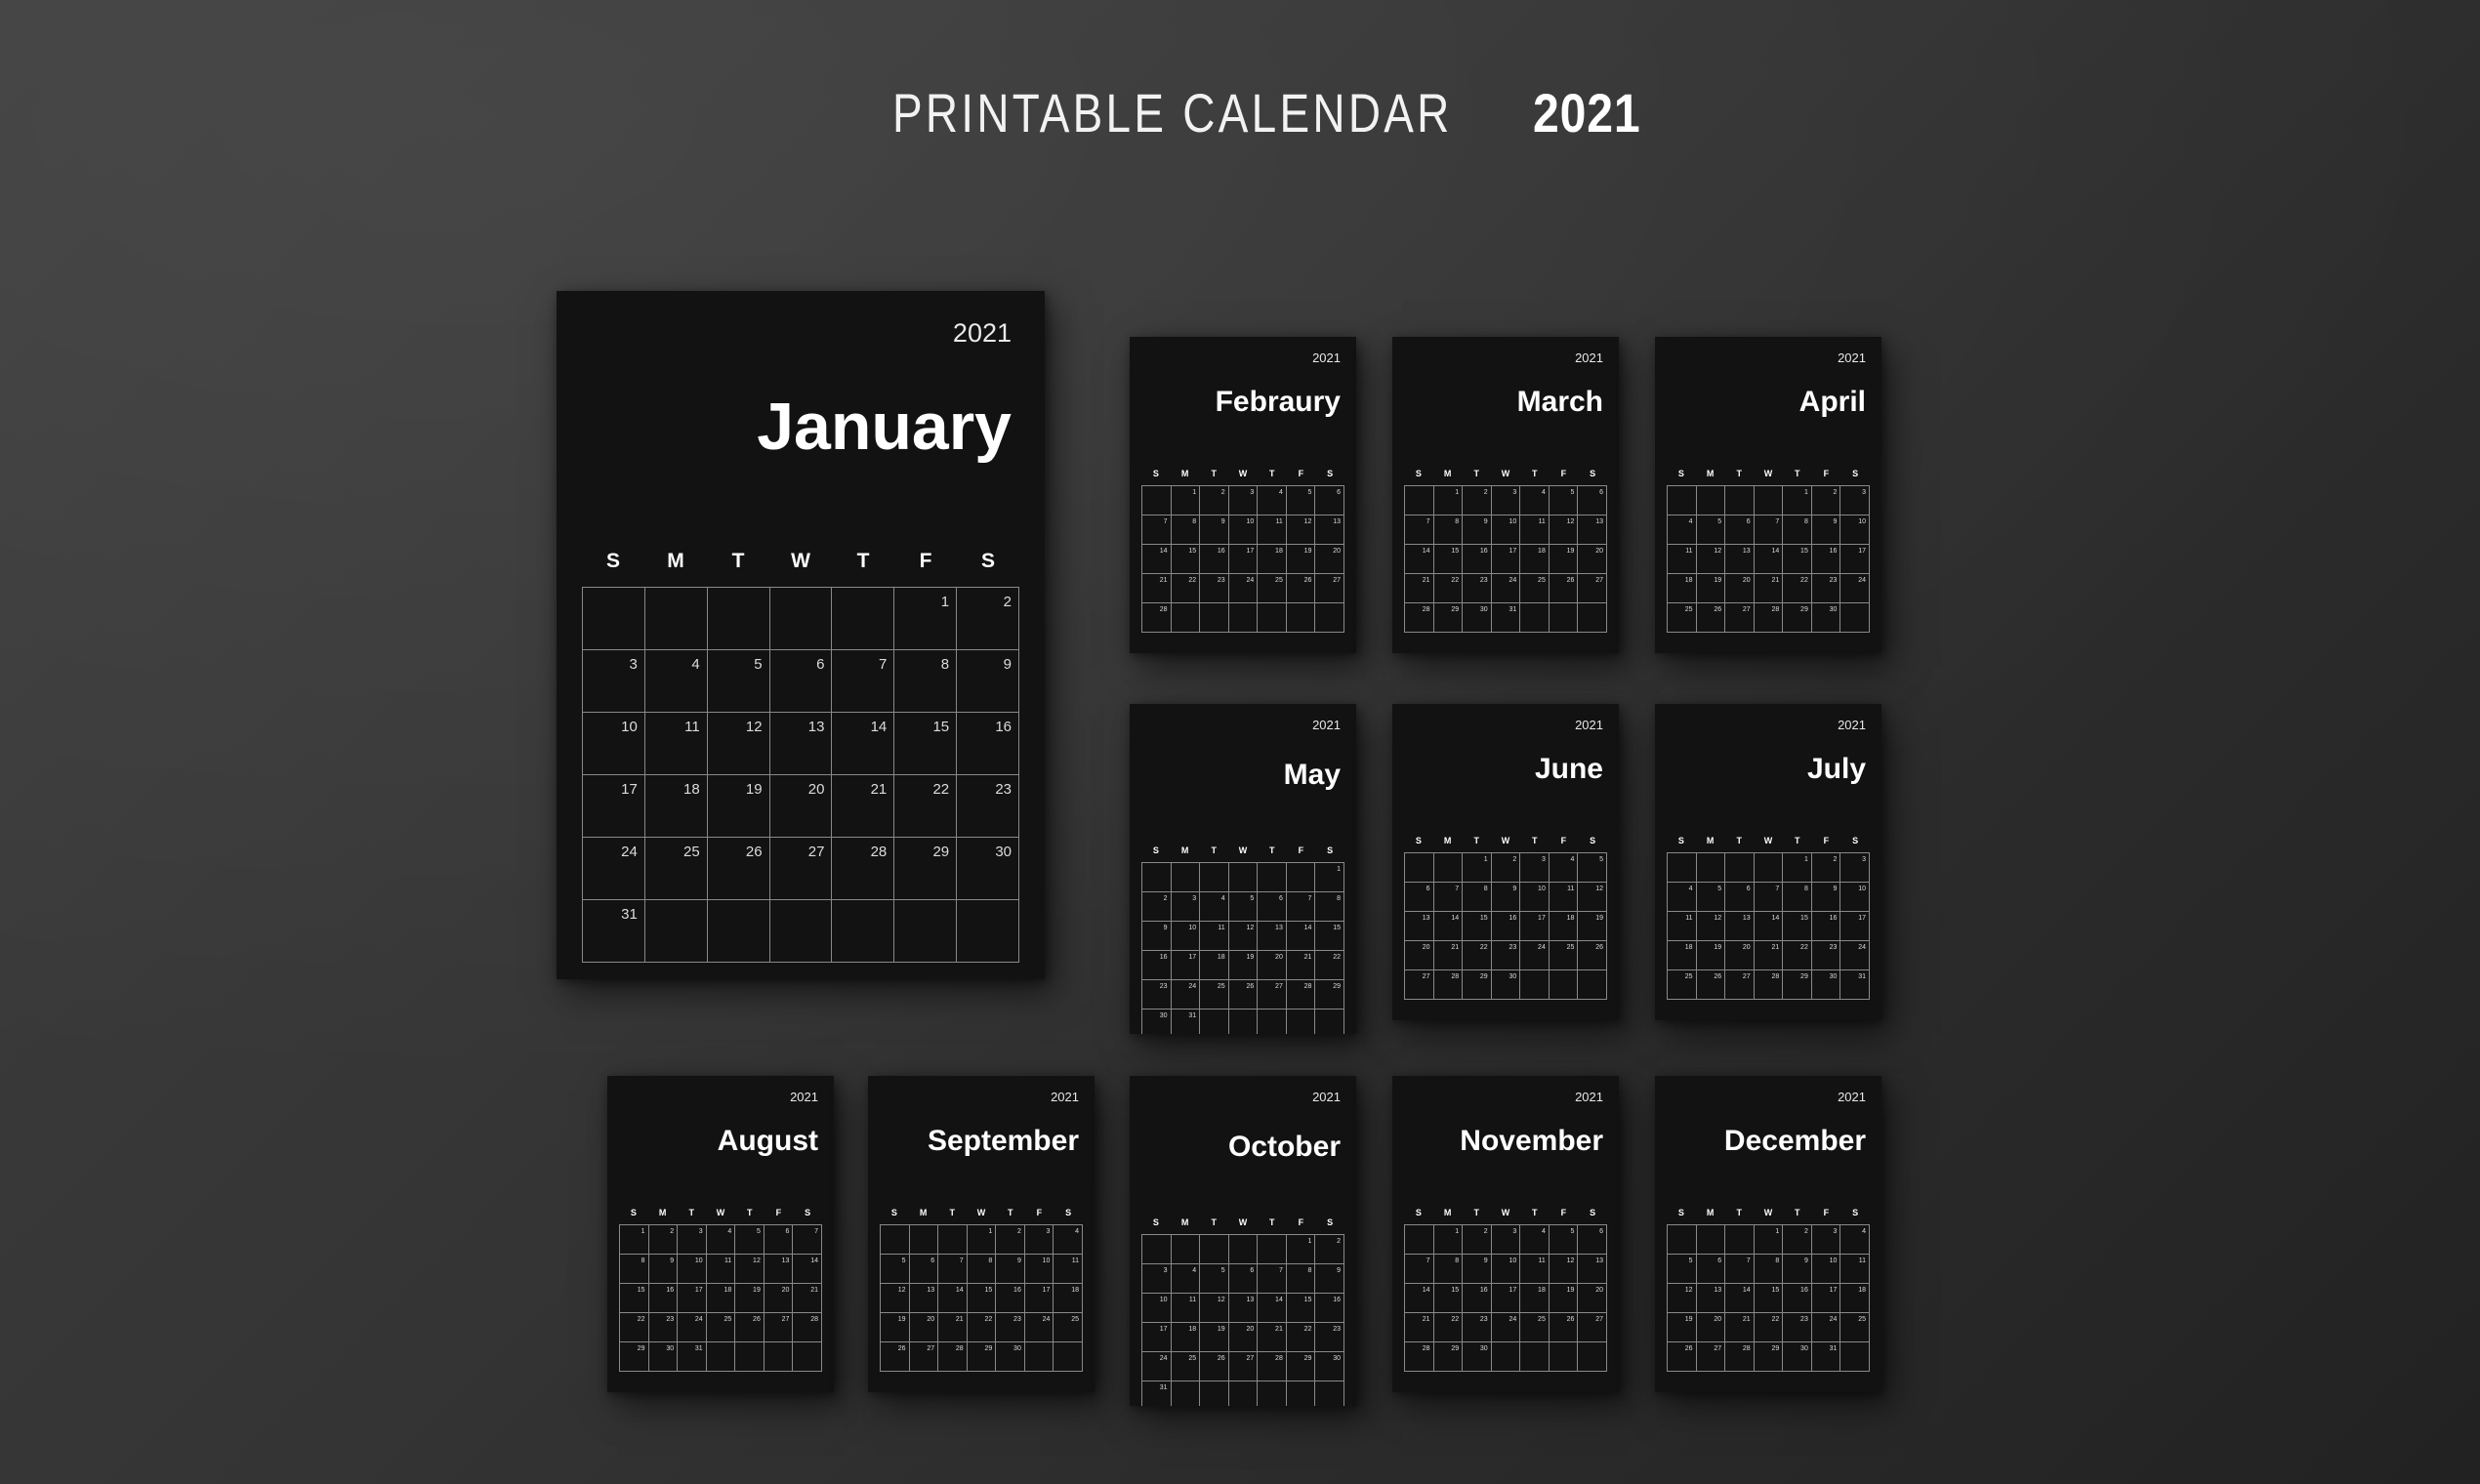  What do you see at coordinates (1535, 560) in the screenshot?
I see `day-cell: 18` at bounding box center [1535, 560].